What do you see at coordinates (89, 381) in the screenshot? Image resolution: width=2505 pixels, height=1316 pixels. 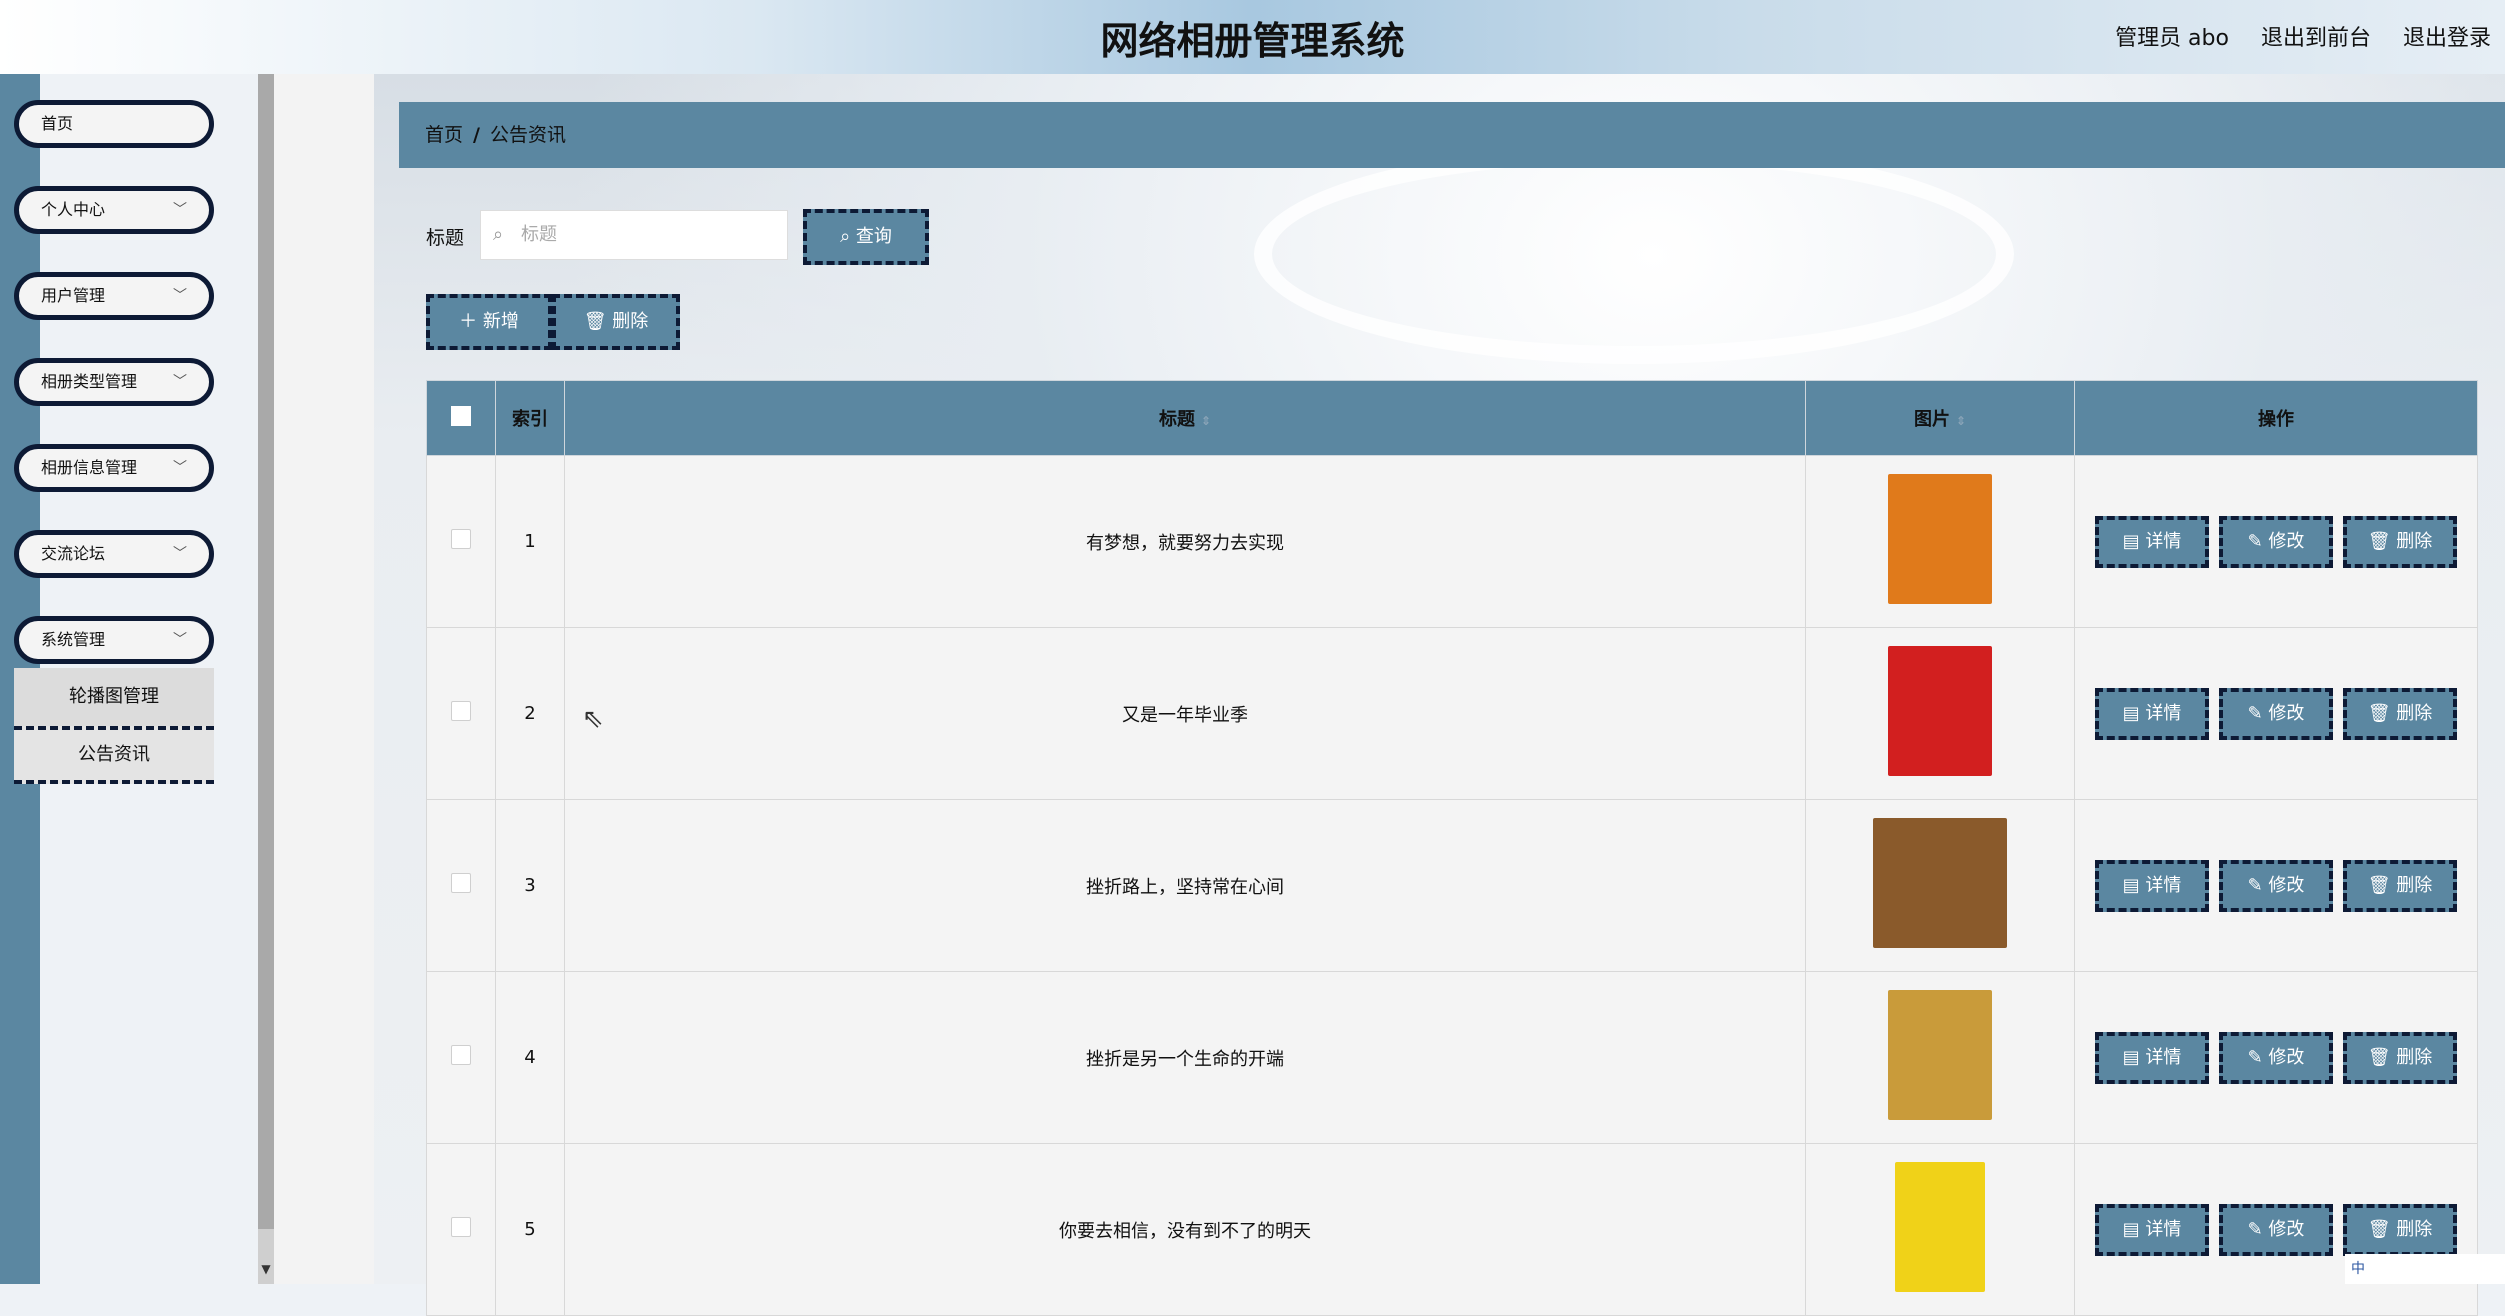 I see `sidebar-item-label: 相册类型管理` at bounding box center [89, 381].